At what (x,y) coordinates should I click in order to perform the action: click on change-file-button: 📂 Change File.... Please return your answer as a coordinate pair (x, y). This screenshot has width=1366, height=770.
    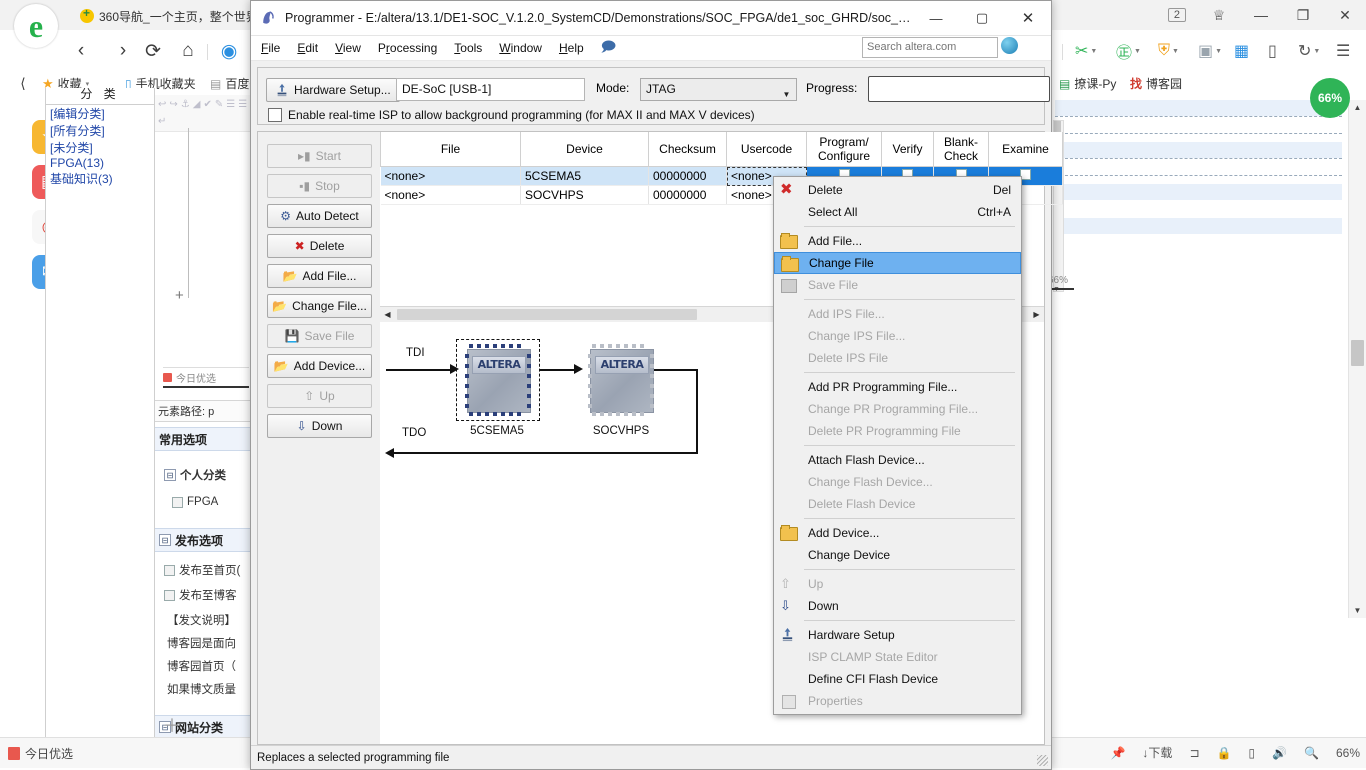
    Looking at the image, I should click on (319, 306).